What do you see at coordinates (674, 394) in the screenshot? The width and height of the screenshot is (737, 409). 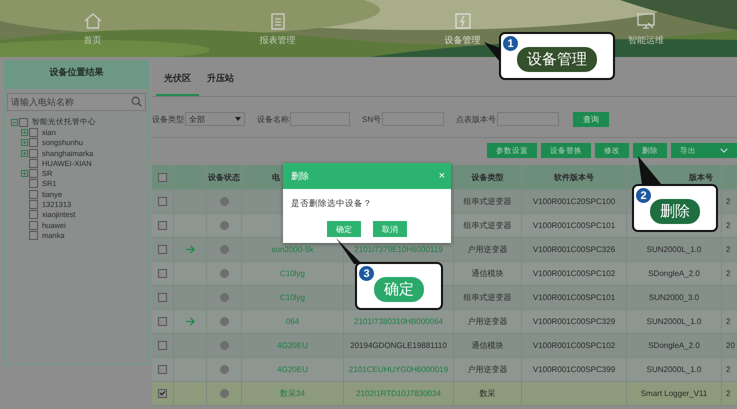 I see `table-cell: Smart Logger_V11` at bounding box center [674, 394].